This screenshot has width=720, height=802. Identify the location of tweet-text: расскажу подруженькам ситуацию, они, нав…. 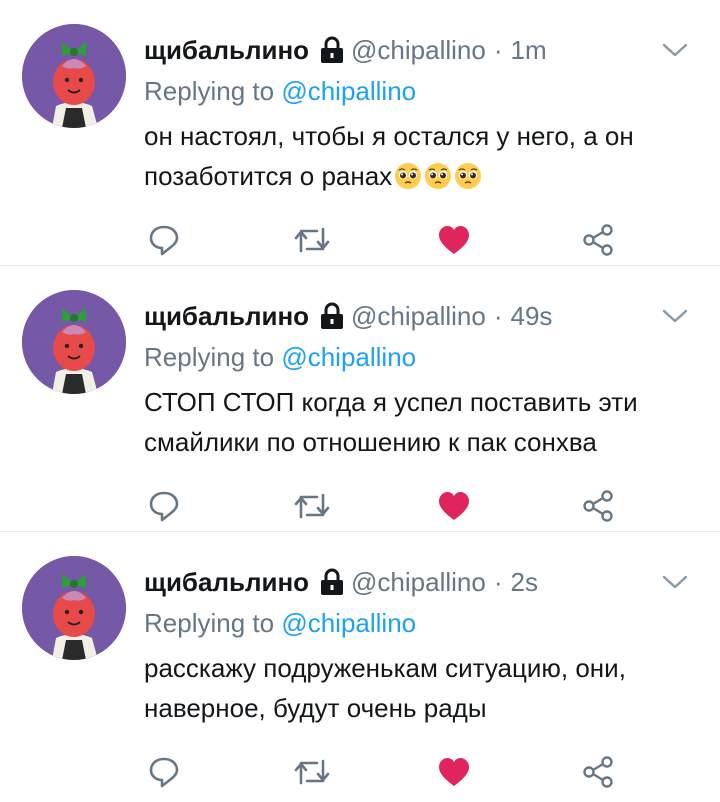
(424, 688).